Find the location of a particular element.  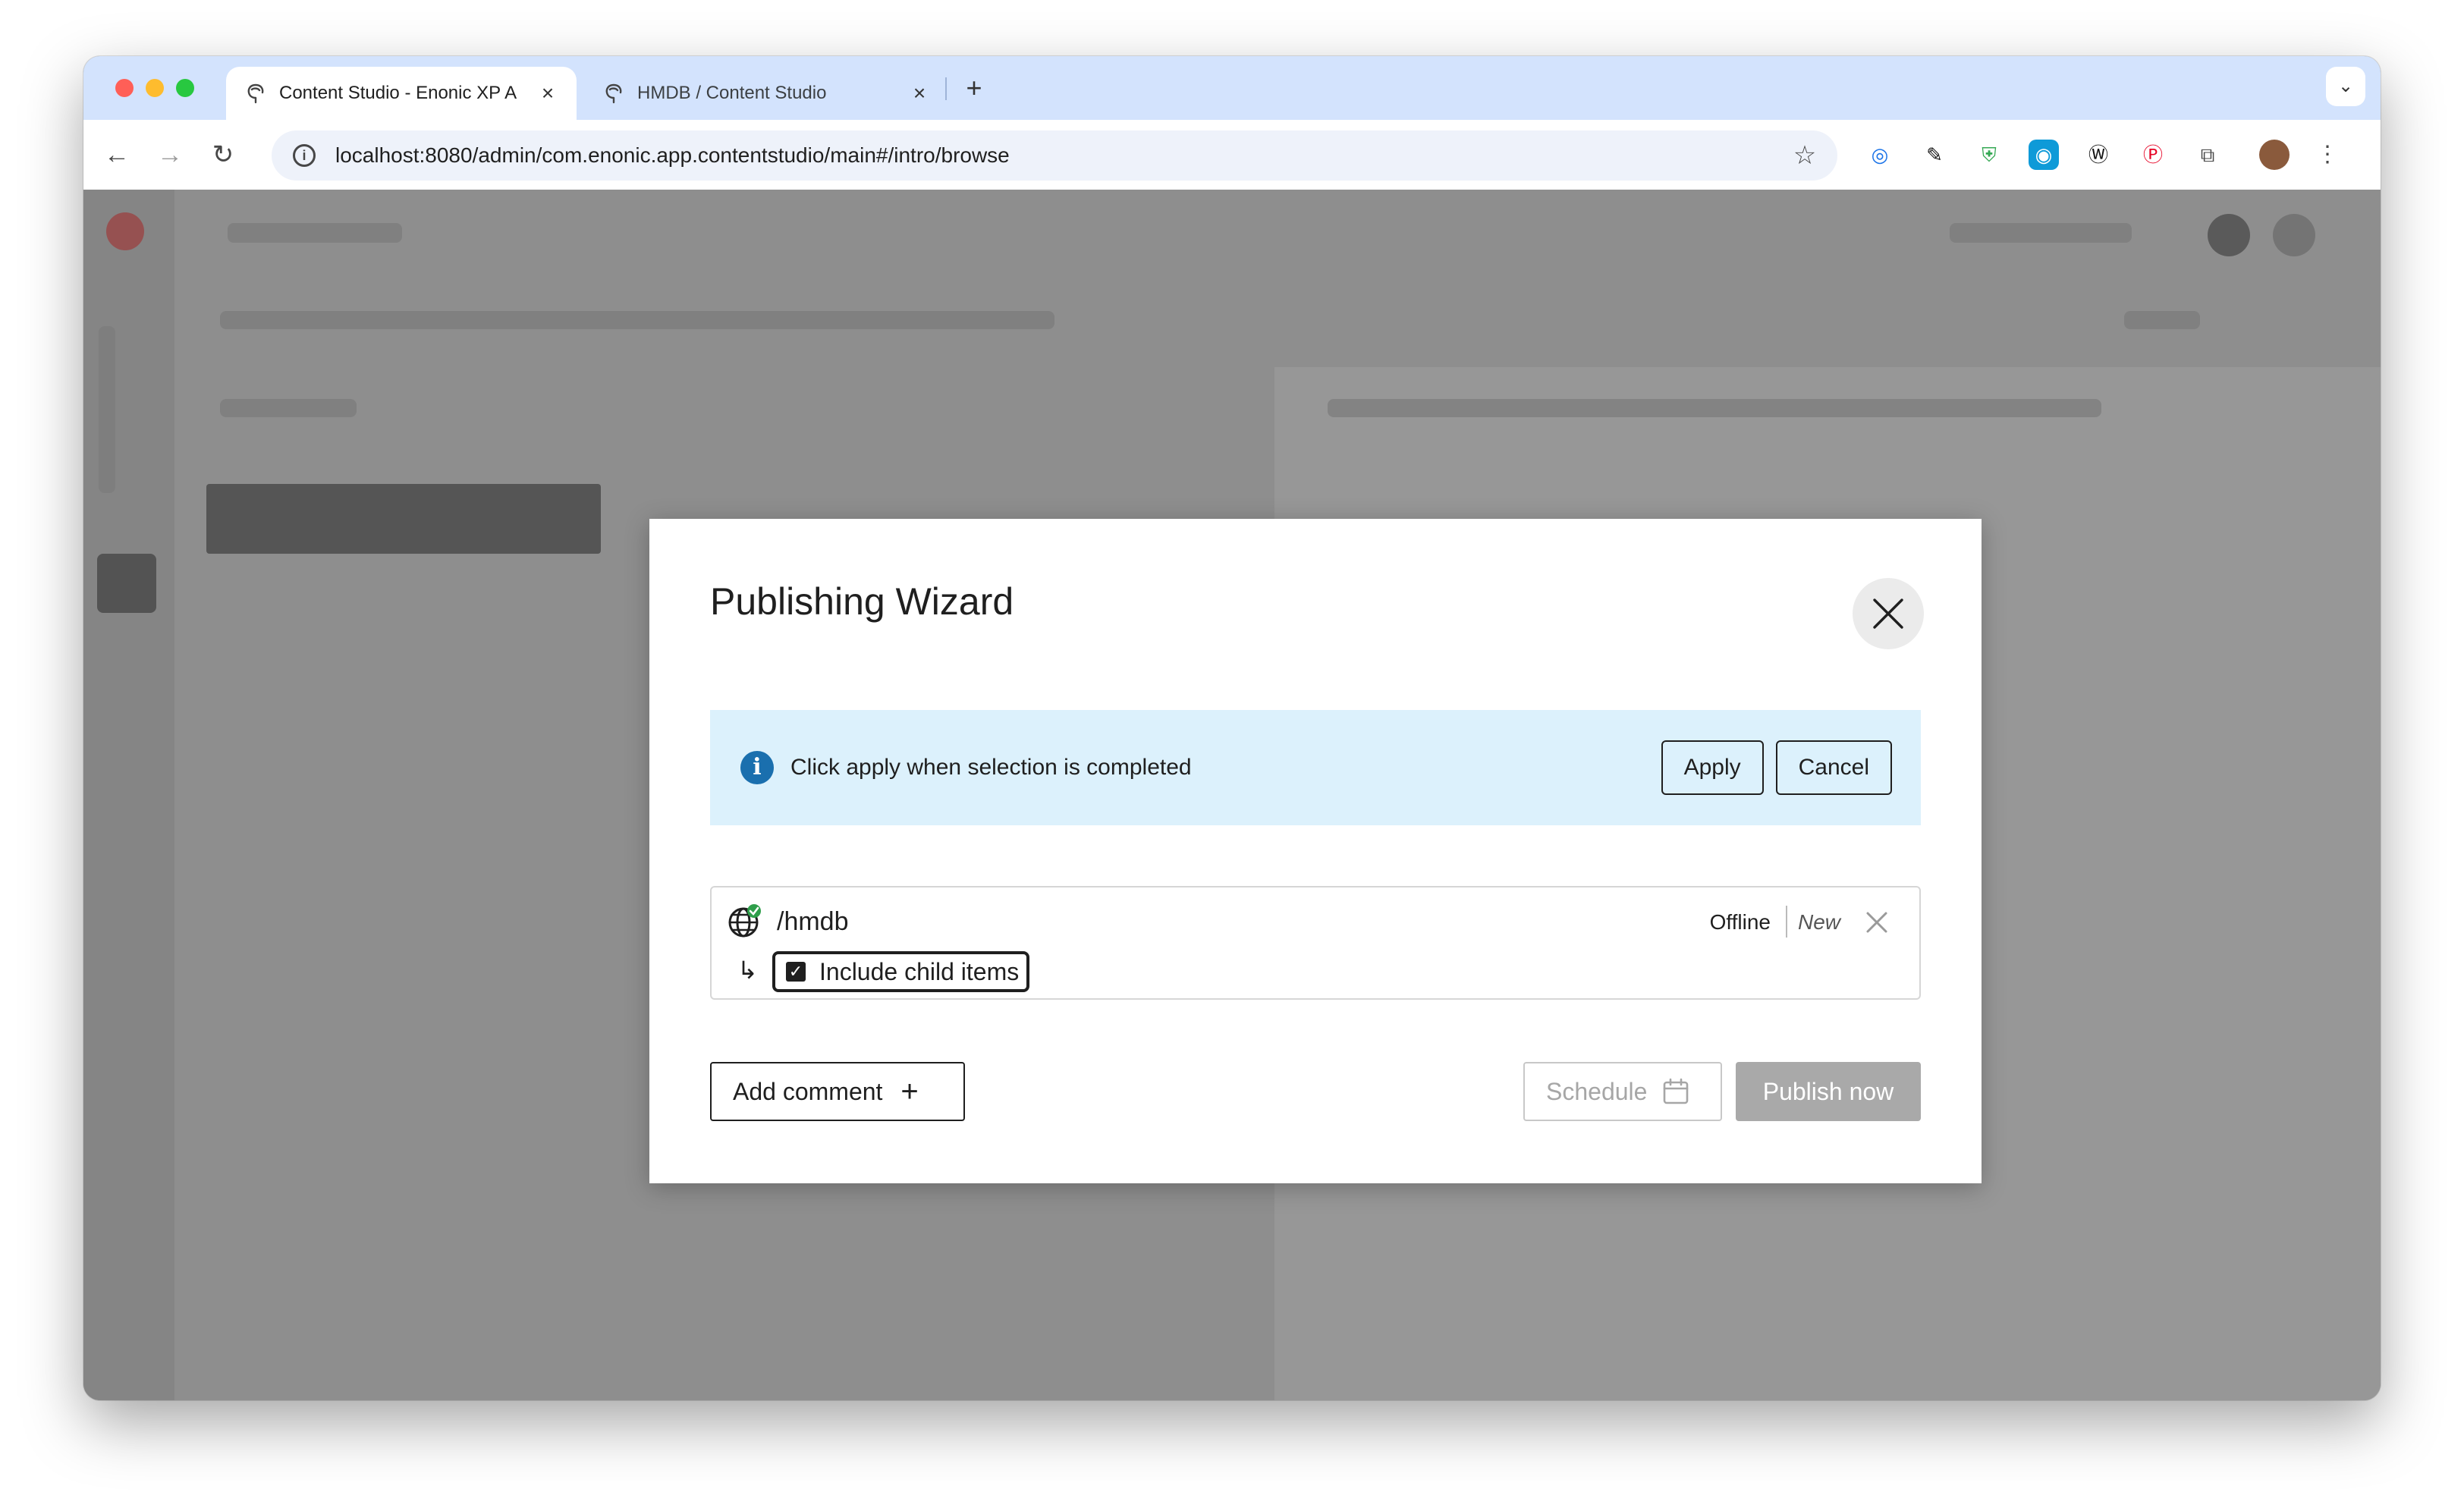

item-status-badge: Offline is located at coordinates (1740, 922).